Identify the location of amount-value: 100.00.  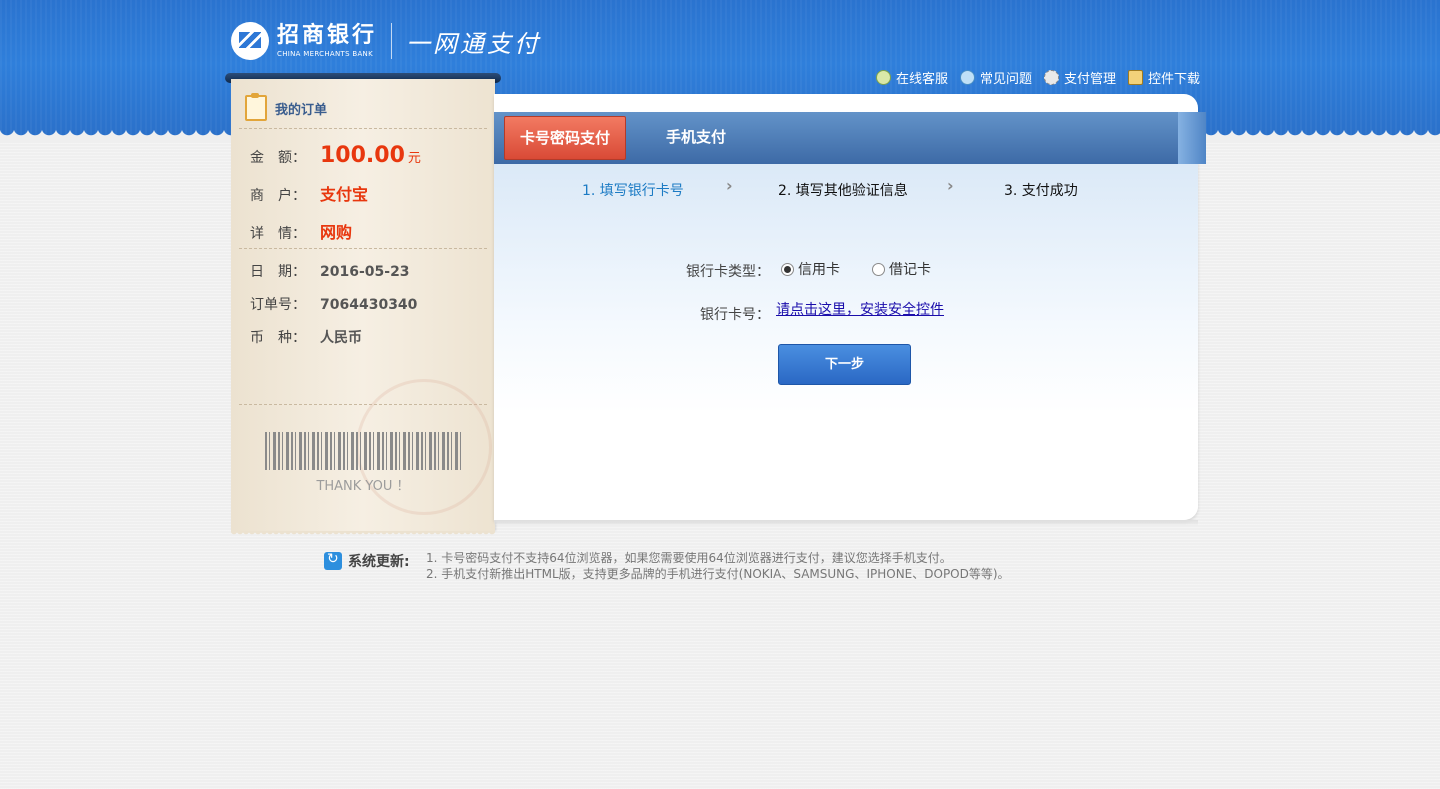
(362, 155).